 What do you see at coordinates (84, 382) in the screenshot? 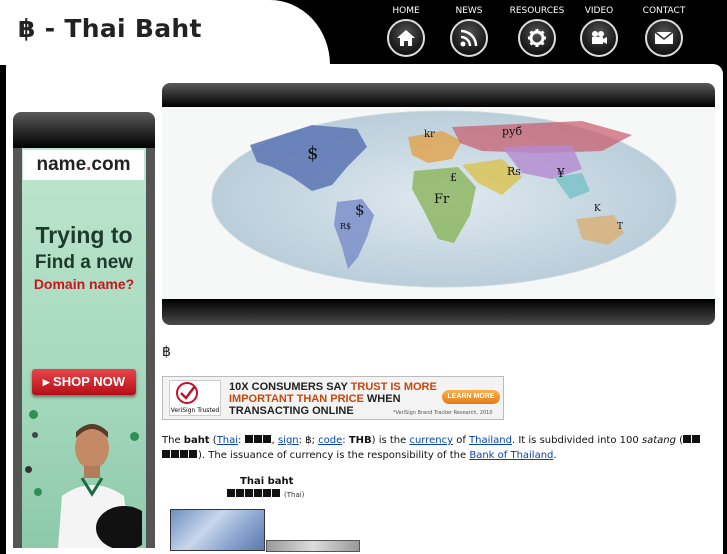
I see `shop-now-button: ▸ SHOP NOW` at bounding box center [84, 382].